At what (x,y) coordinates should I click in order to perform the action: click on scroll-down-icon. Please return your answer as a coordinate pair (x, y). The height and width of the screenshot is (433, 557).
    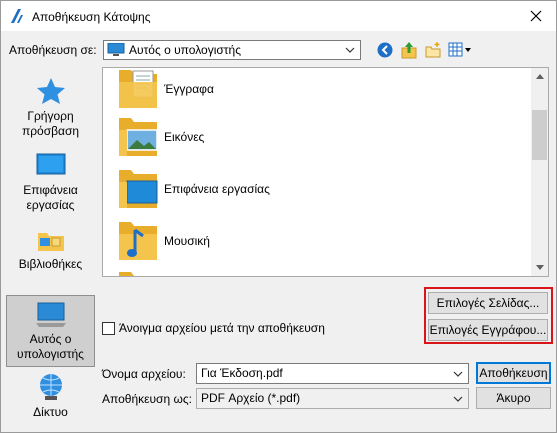
    Looking at the image, I should click on (539, 267).